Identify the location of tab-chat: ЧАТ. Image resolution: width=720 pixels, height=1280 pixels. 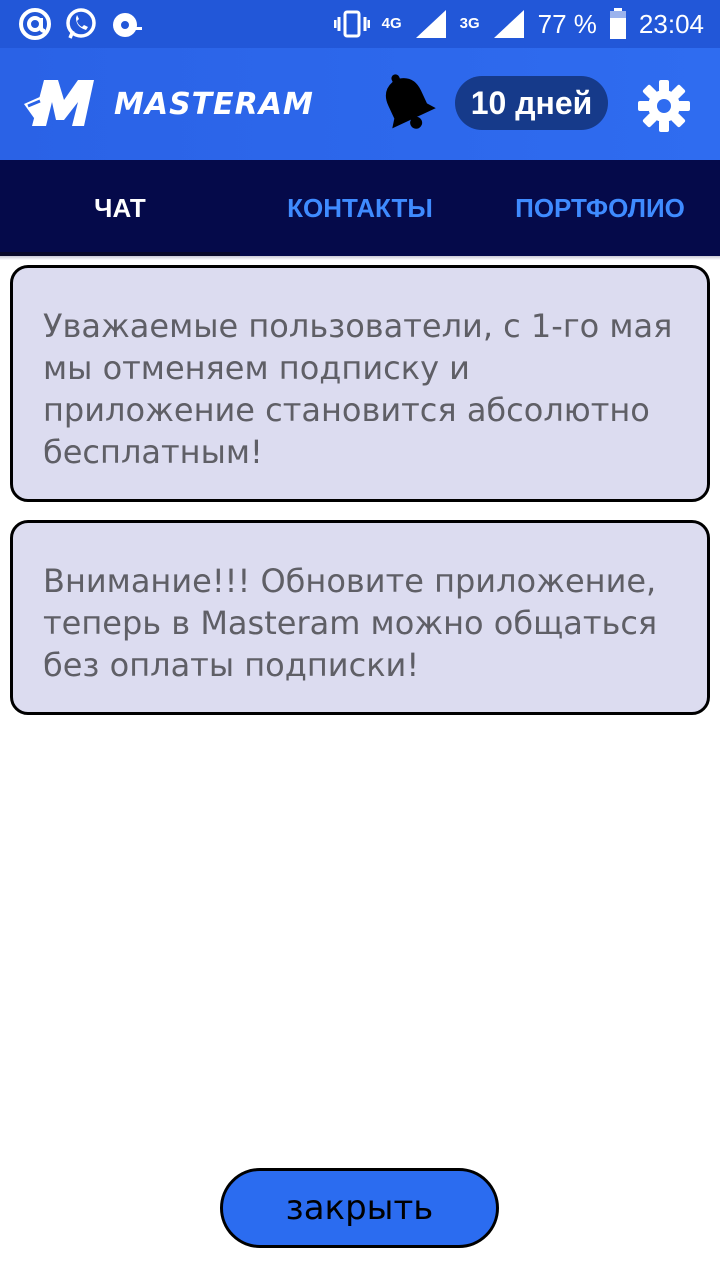
(120, 208).